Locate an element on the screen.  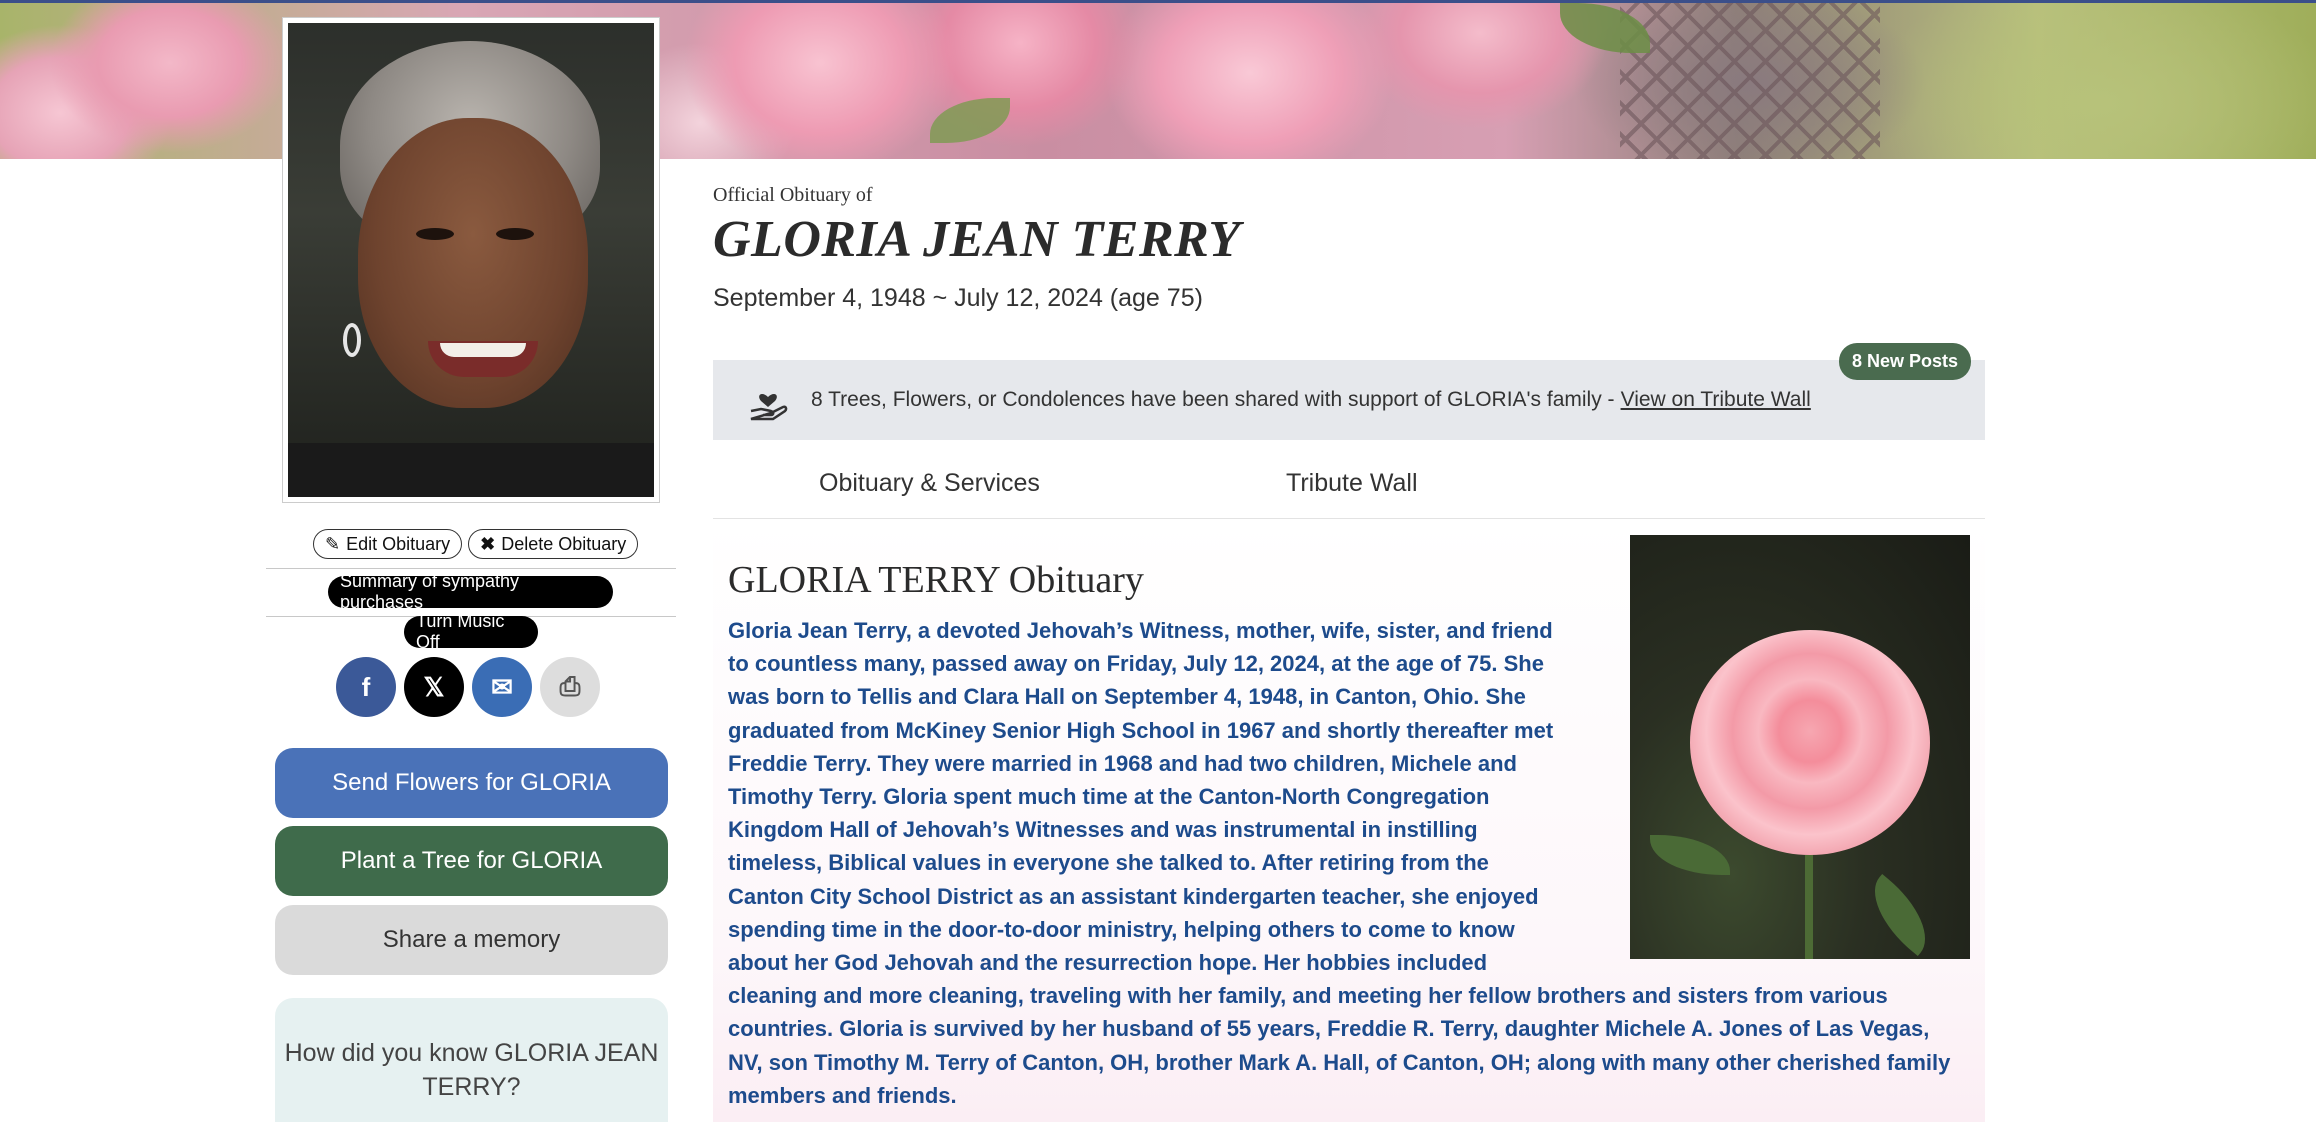
x-twitter-icon: 𝕏 is located at coordinates (434, 687).